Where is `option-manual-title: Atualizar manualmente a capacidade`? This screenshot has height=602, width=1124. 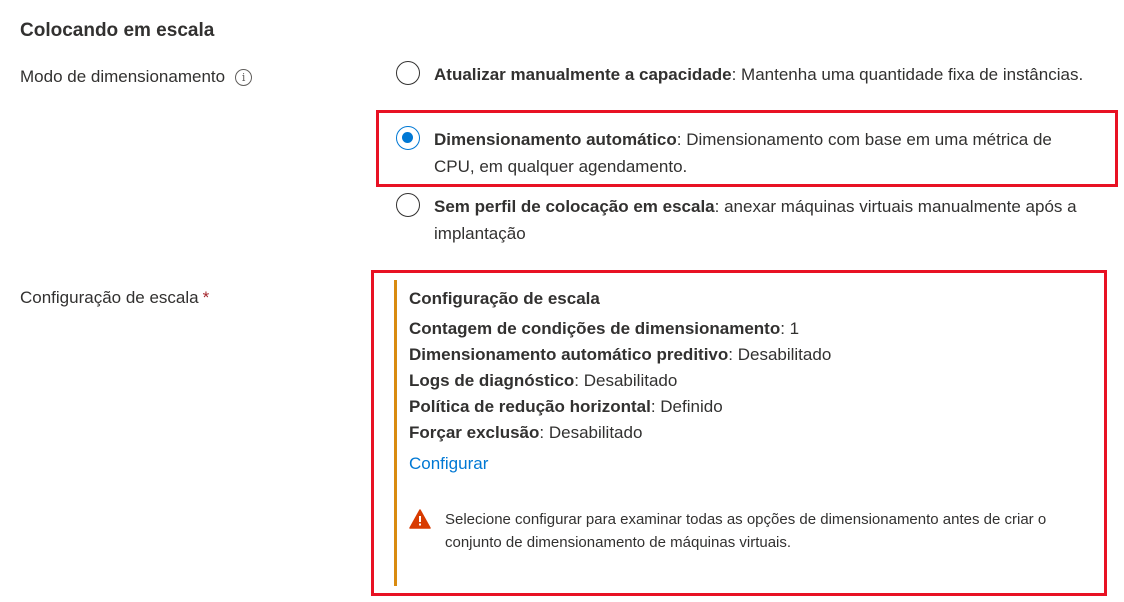
option-manual-title: Atualizar manualmente a capacidade is located at coordinates (583, 74).